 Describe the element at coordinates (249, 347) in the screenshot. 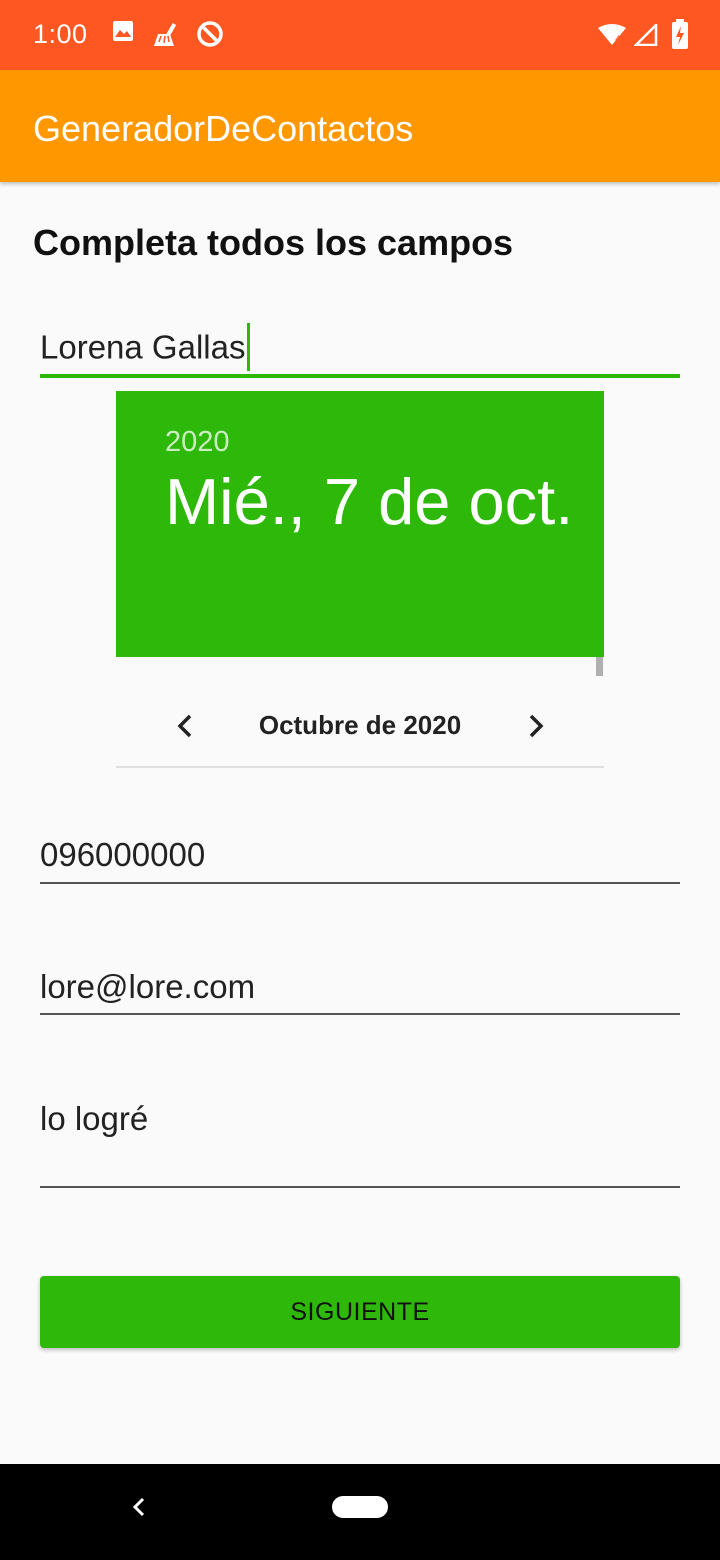

I see `text-cursor` at that location.